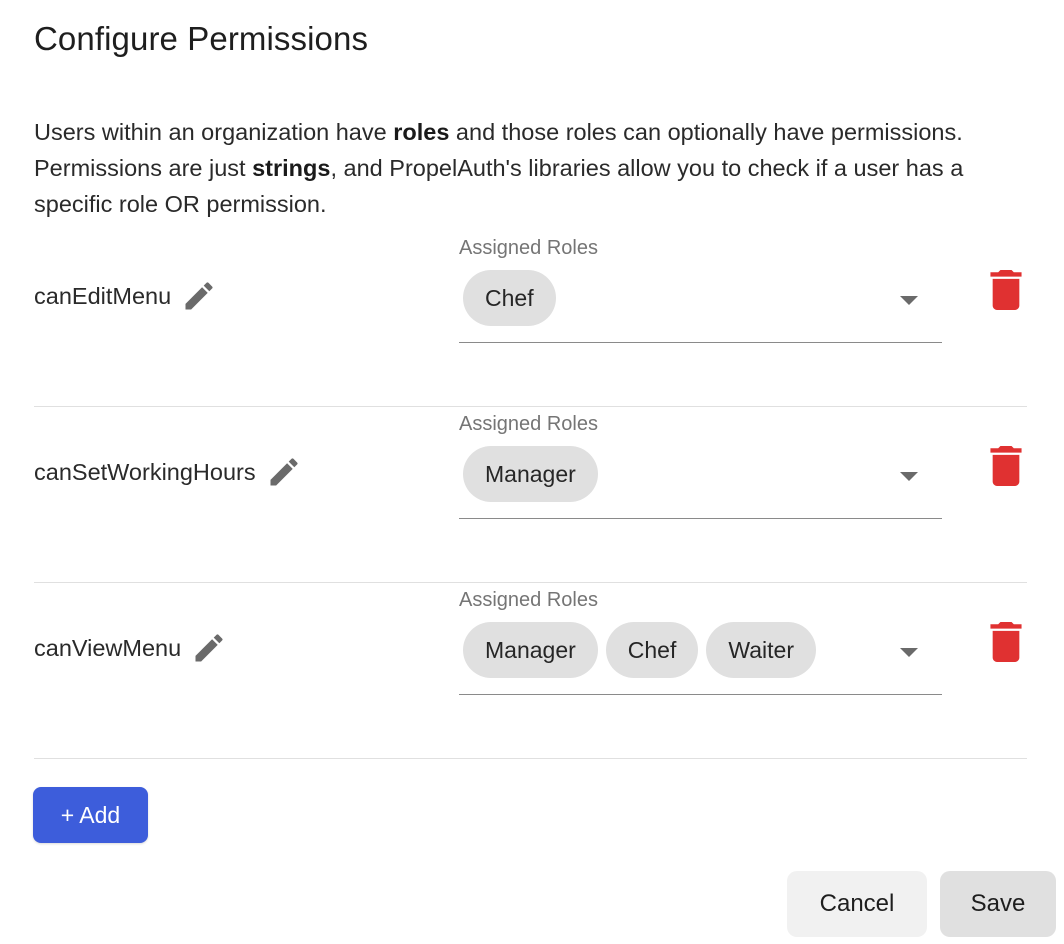 The width and height of the screenshot is (1064, 944). What do you see at coordinates (998, 904) in the screenshot?
I see `save-button: Save` at bounding box center [998, 904].